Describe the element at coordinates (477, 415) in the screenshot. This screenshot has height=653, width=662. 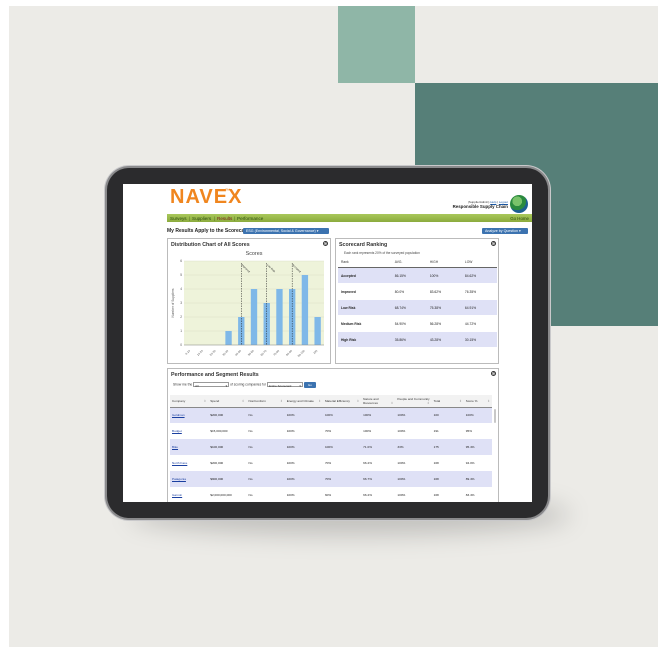
I see `cell-score: 100%` at that location.